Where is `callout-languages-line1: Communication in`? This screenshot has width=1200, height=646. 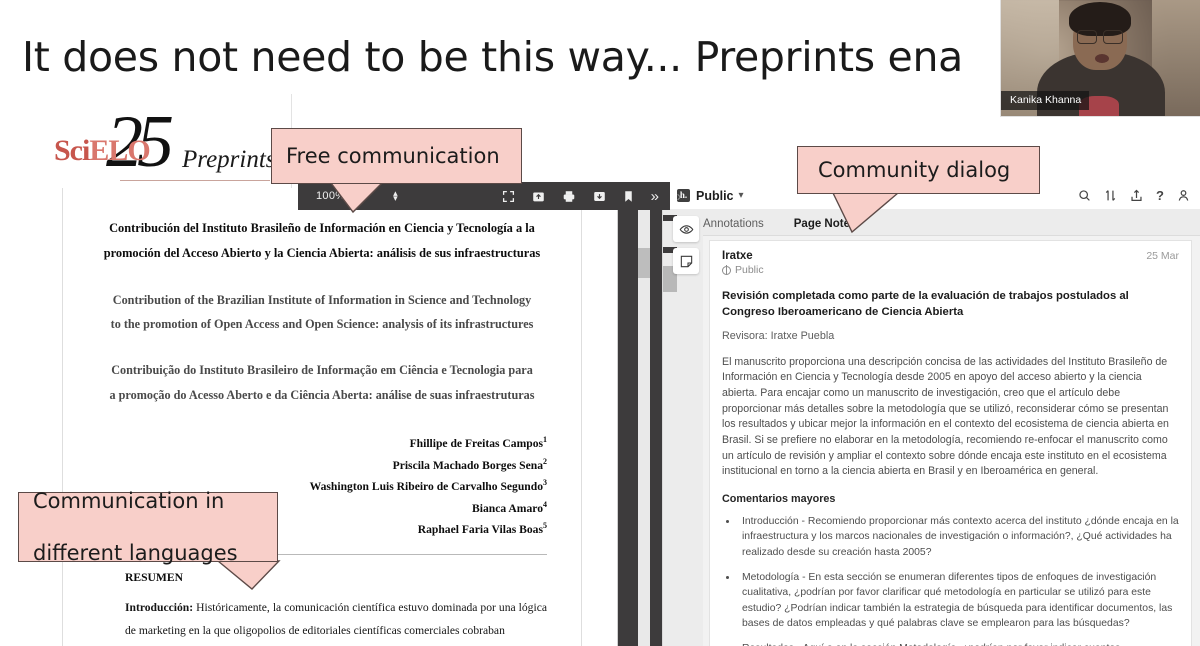 callout-languages-line1: Communication in is located at coordinates (129, 500).